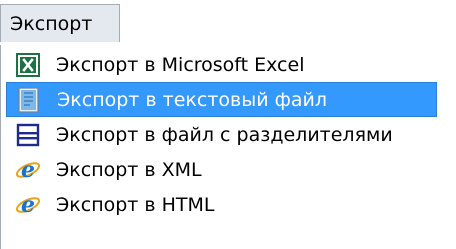 This screenshot has height=249, width=456. Describe the element at coordinates (51, 23) in the screenshot. I see `menubar-export-label: Экспорт` at that location.